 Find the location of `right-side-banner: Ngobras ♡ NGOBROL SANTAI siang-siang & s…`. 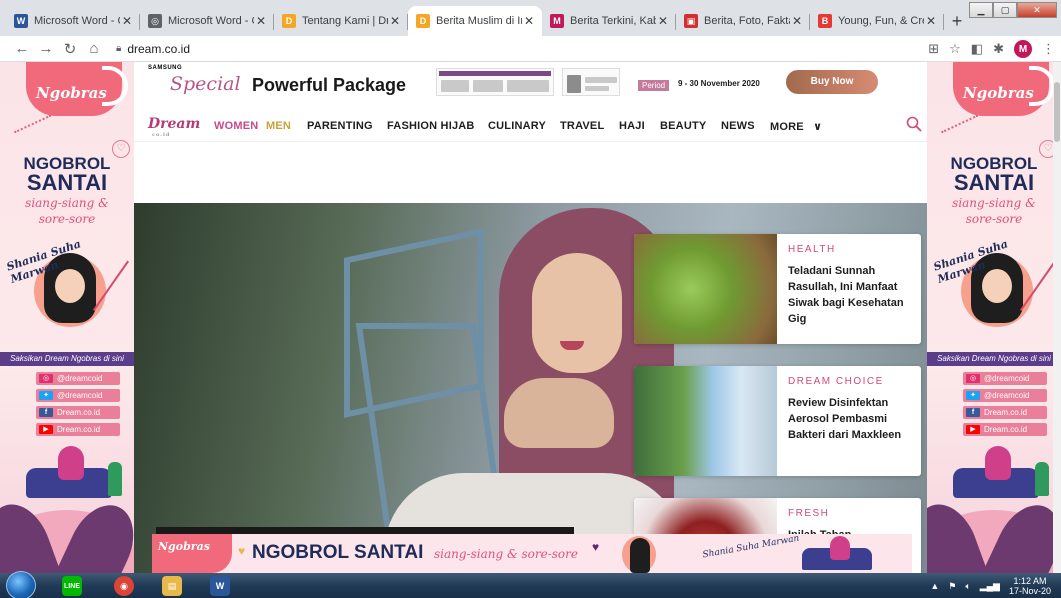

right-side-banner: Ngobras ♡ NGOBROL SANTAI siang-siang & s… is located at coordinates (994, 317).